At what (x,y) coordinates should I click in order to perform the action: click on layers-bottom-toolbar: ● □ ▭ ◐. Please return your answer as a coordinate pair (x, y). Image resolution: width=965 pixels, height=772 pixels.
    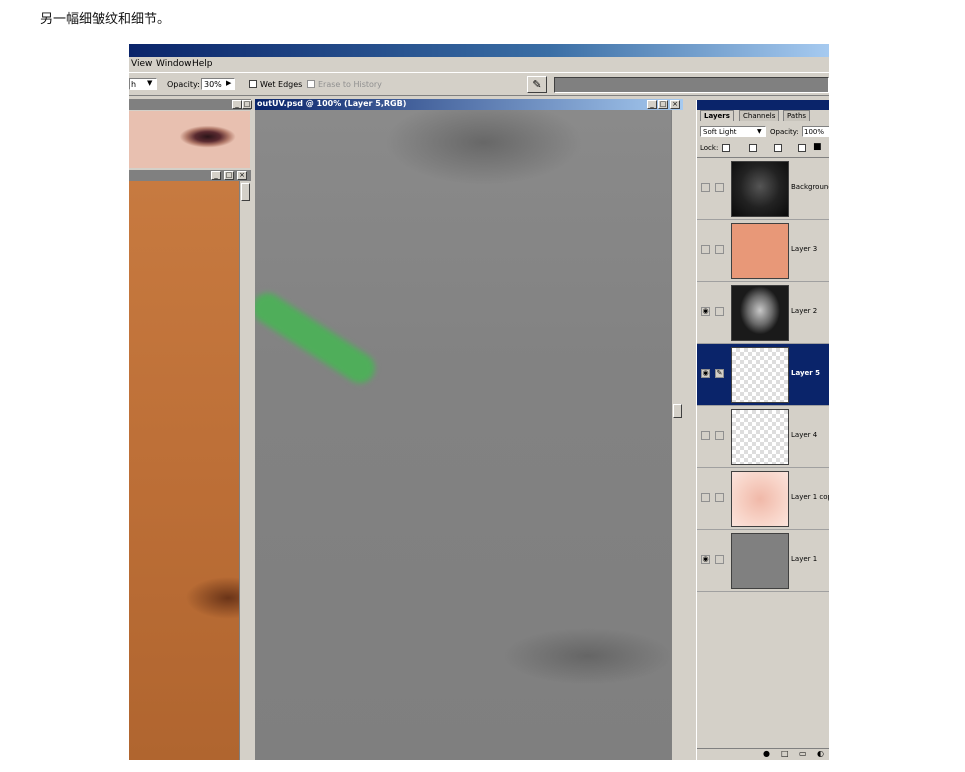
    Looking at the image, I should click on (763, 754).